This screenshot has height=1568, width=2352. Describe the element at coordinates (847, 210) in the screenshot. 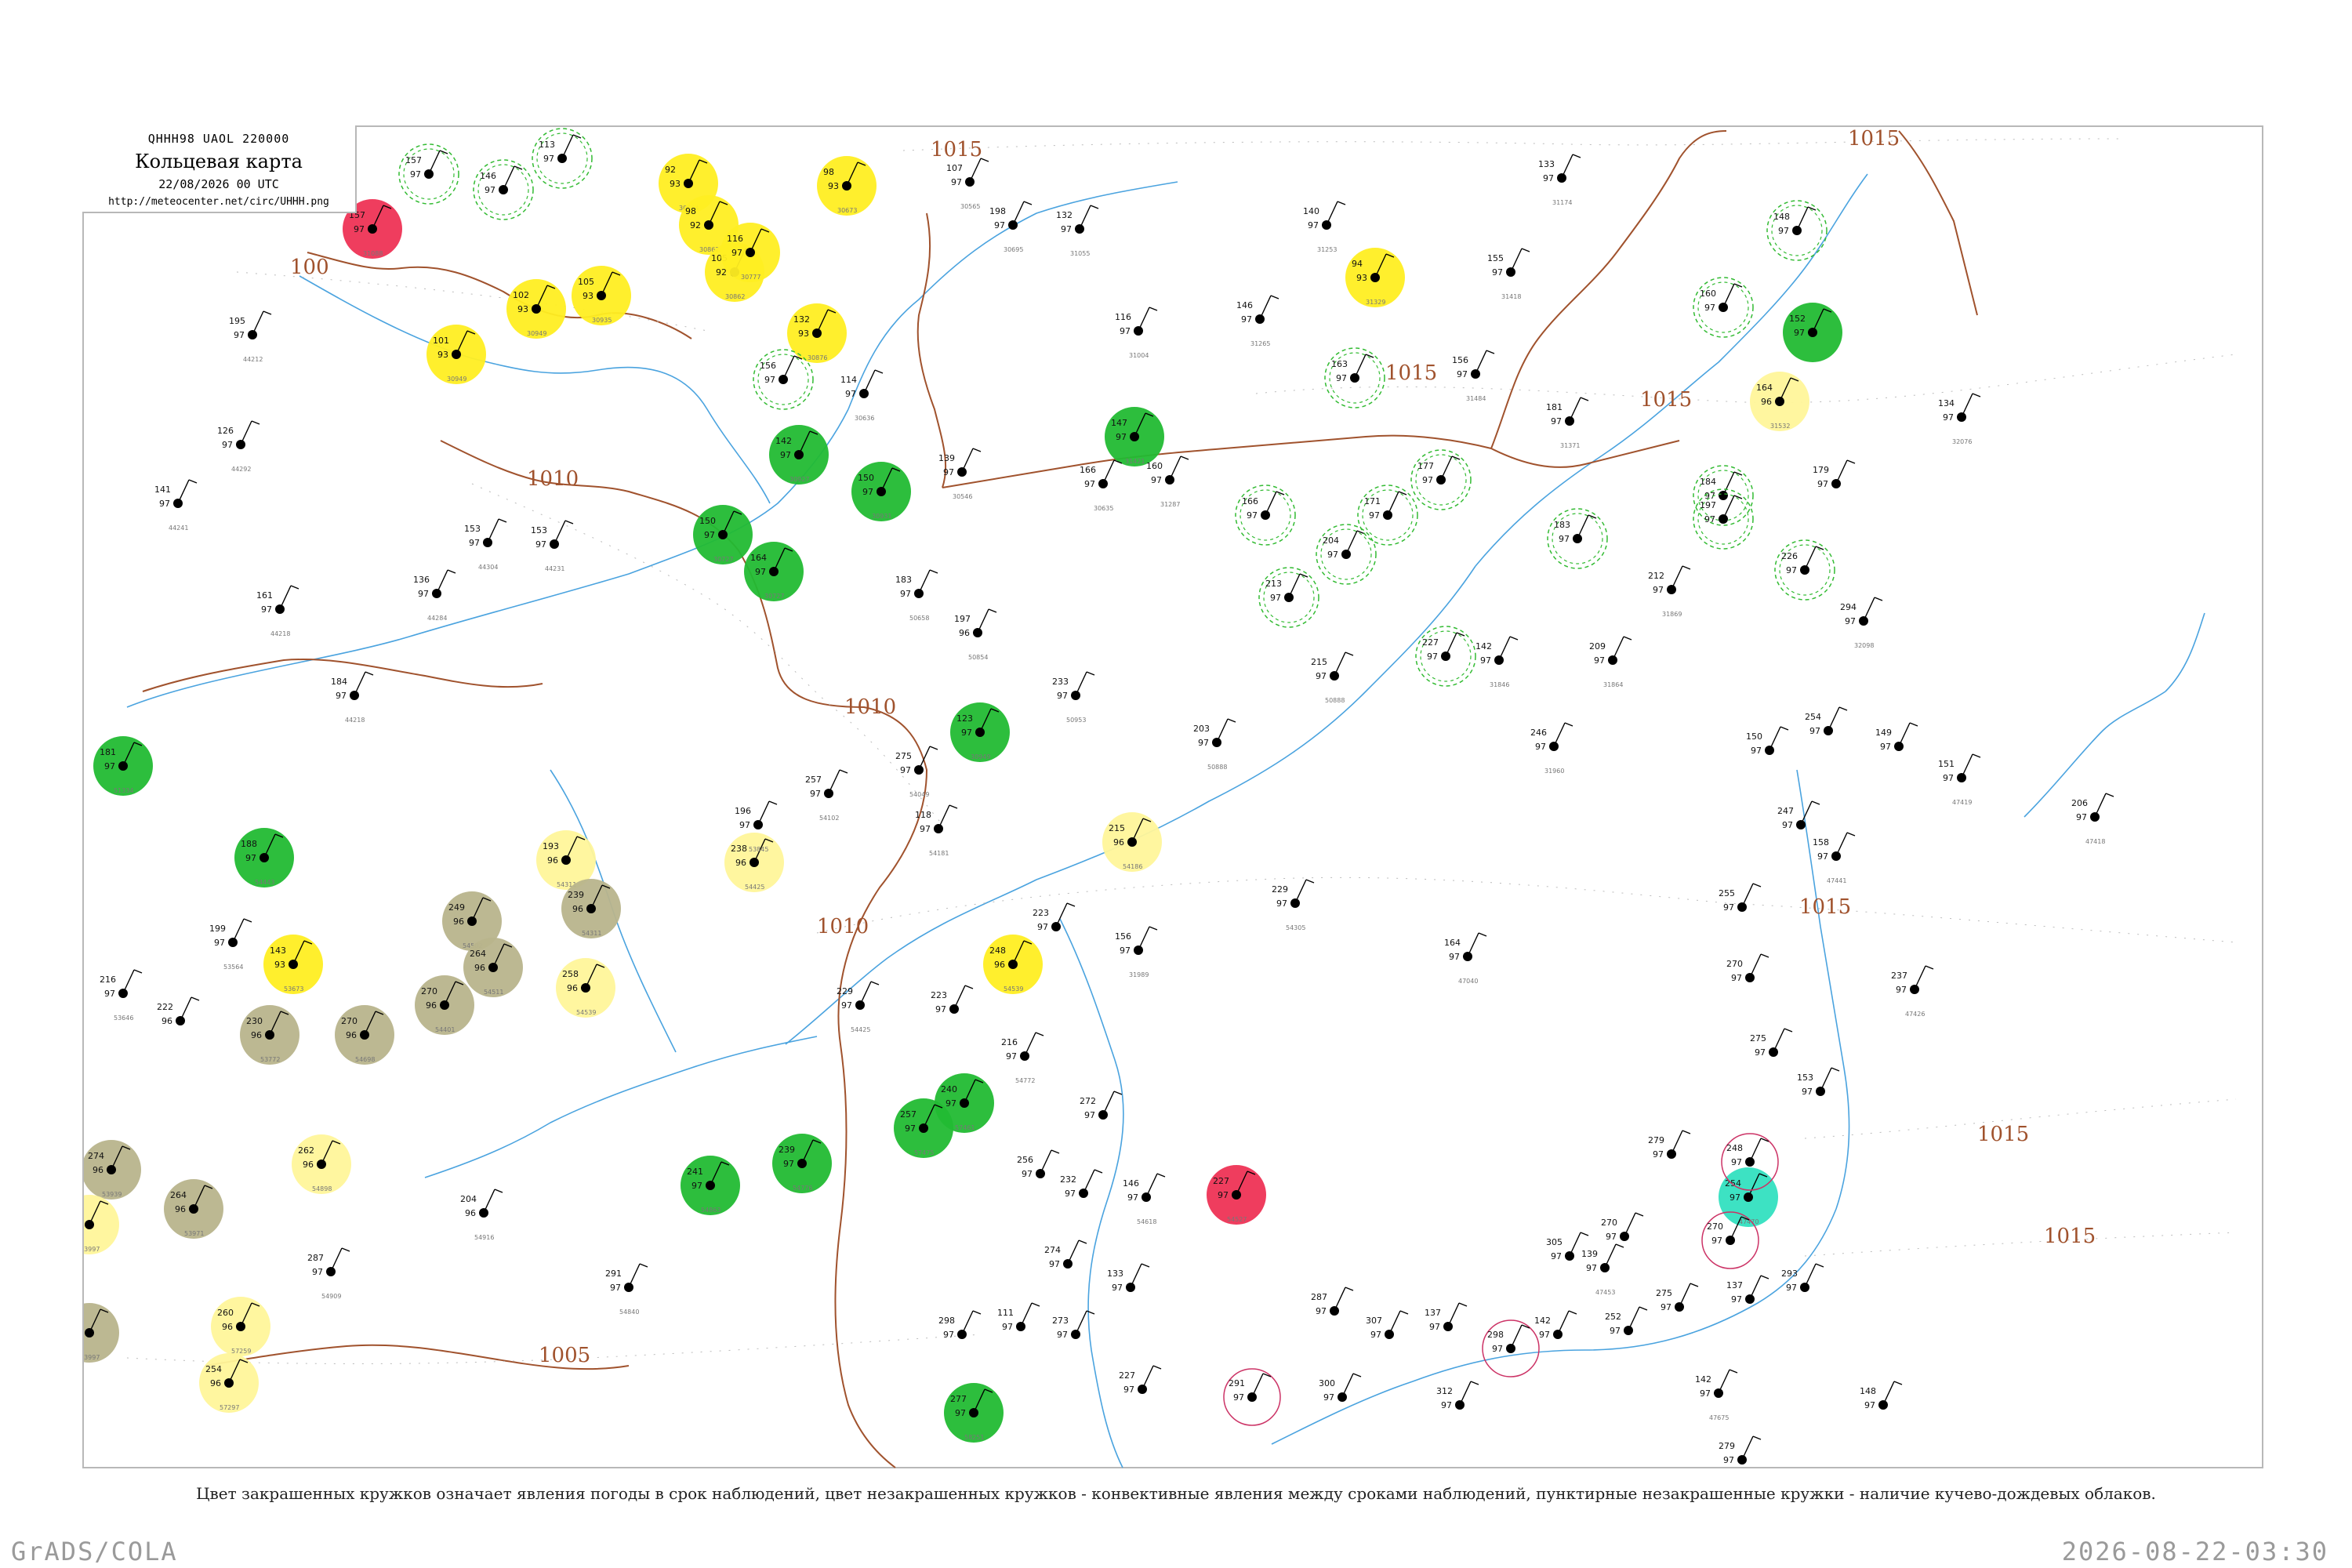

I see `station-id: 30673` at that location.